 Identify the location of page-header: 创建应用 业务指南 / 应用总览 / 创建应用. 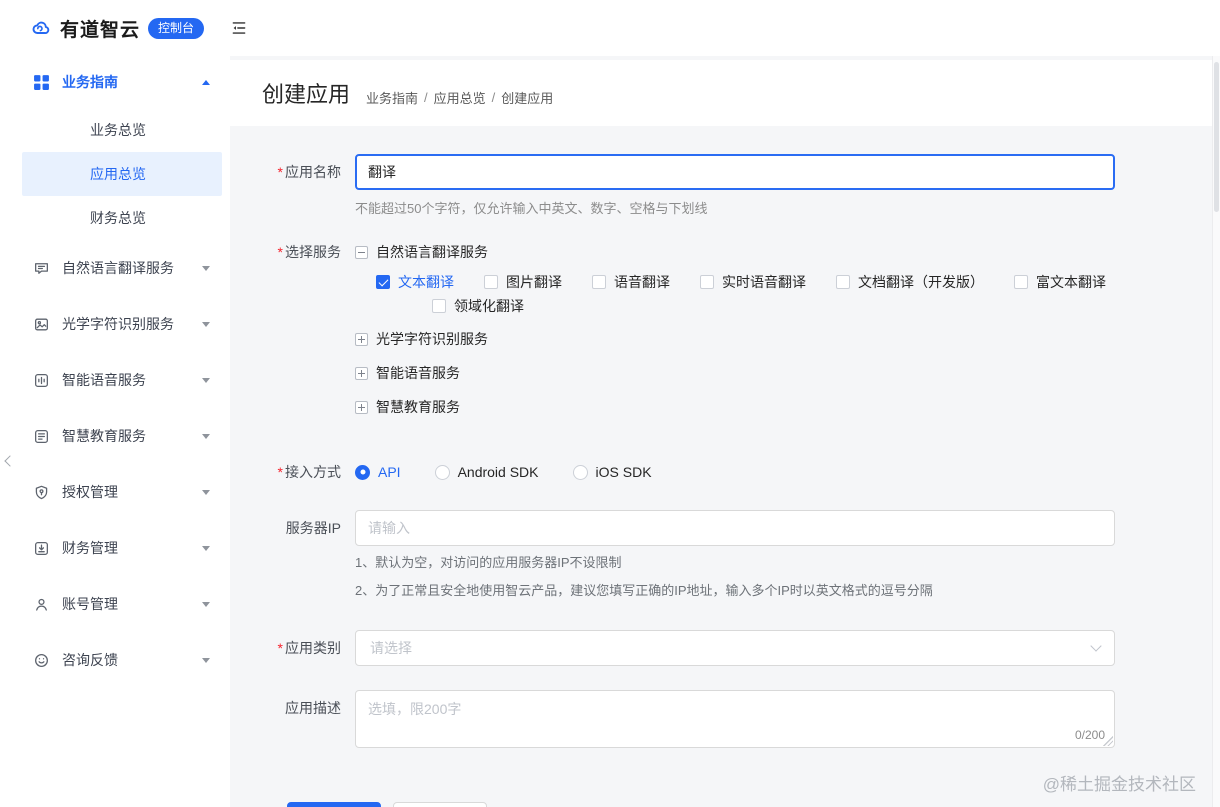
(725, 93).